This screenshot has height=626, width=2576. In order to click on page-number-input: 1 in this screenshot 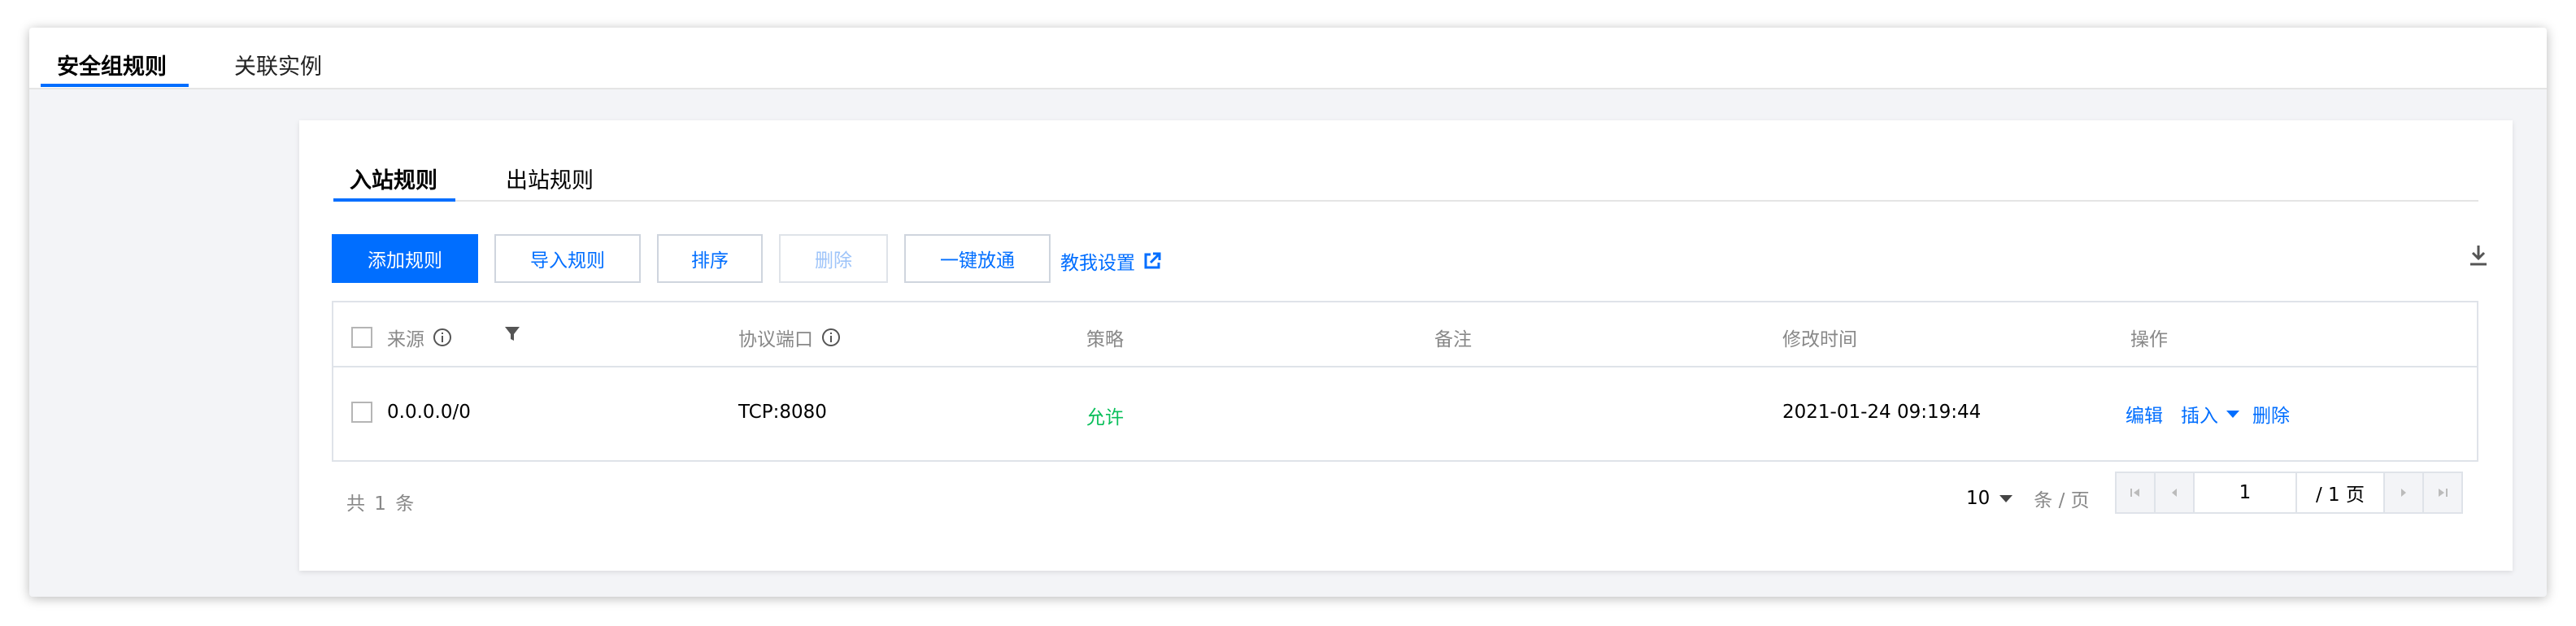, I will do `click(2246, 493)`.